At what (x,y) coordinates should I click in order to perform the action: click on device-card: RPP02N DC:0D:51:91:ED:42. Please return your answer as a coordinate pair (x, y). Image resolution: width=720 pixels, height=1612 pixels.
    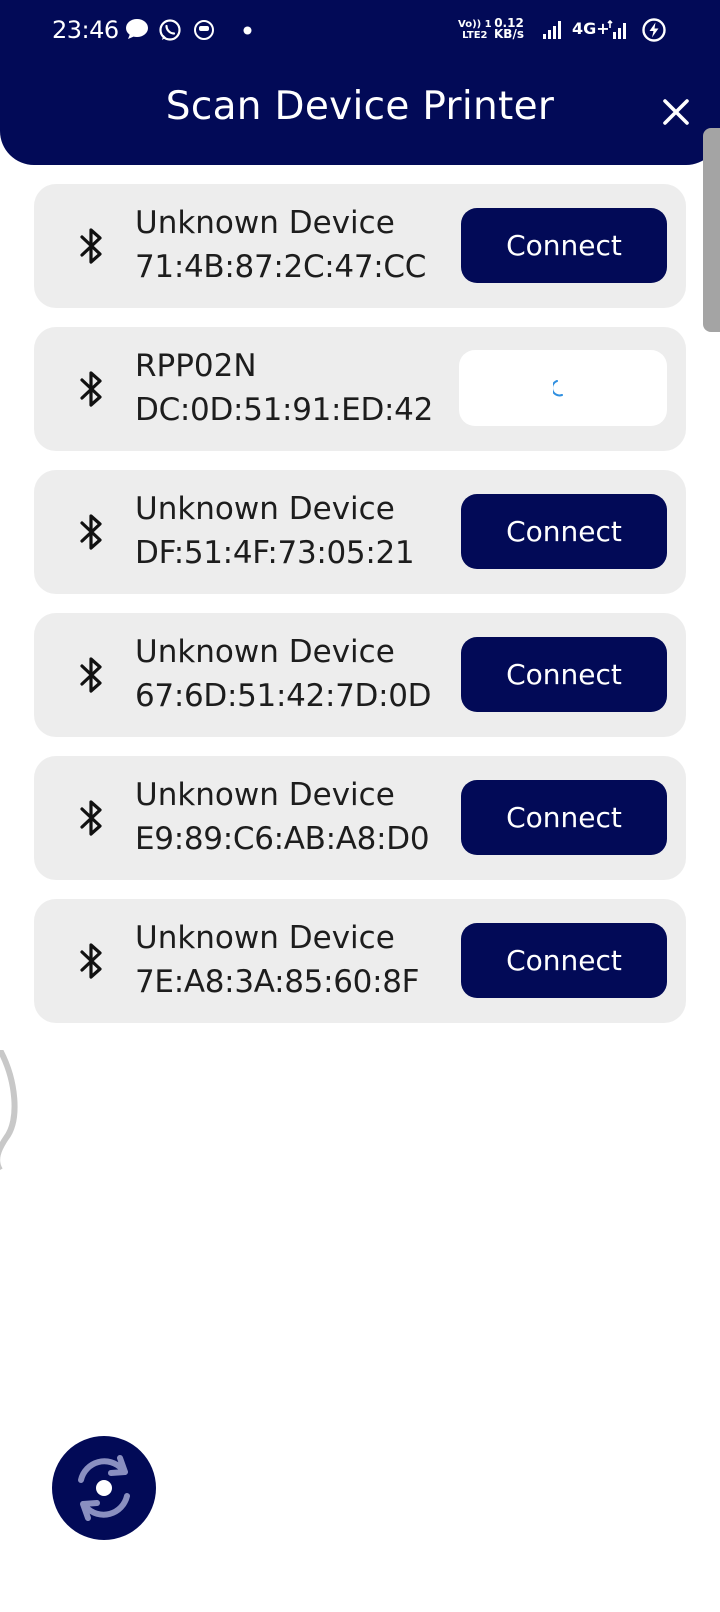
    Looking at the image, I should click on (360, 389).